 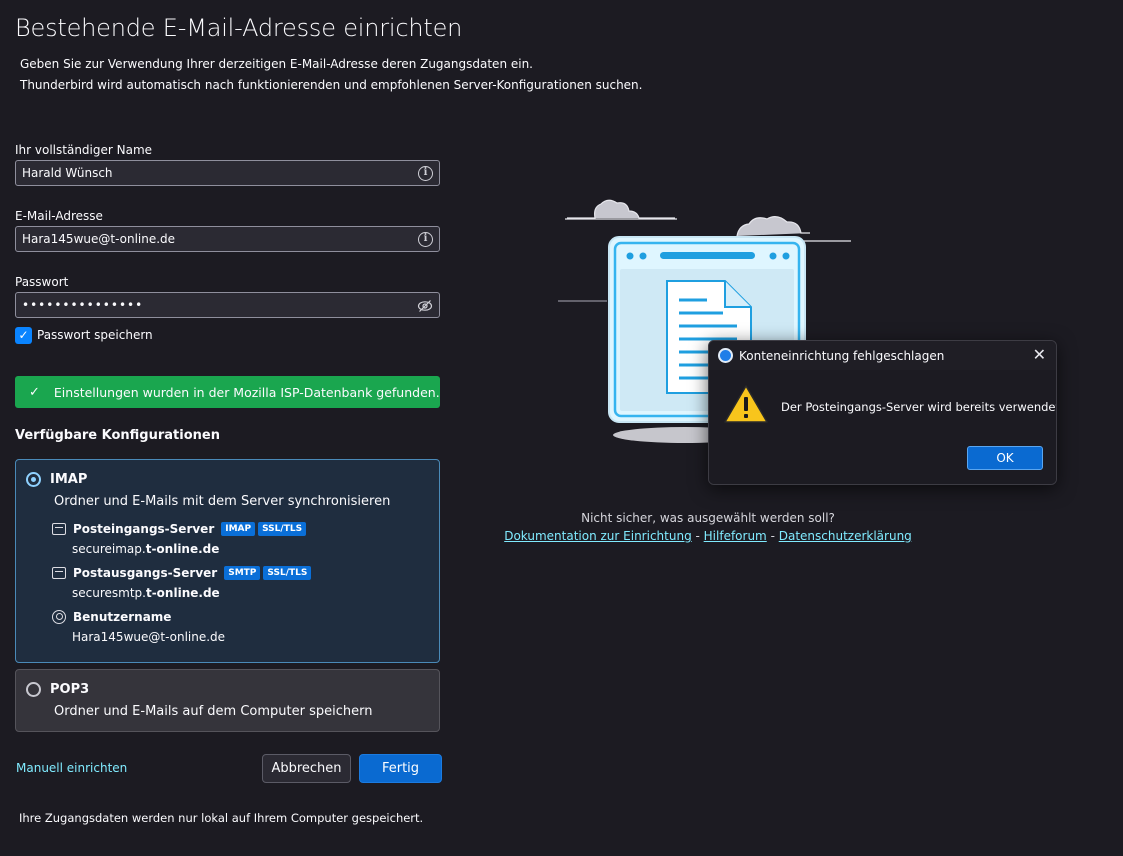 What do you see at coordinates (1039, 354) in the screenshot?
I see `close-icon: ✕` at bounding box center [1039, 354].